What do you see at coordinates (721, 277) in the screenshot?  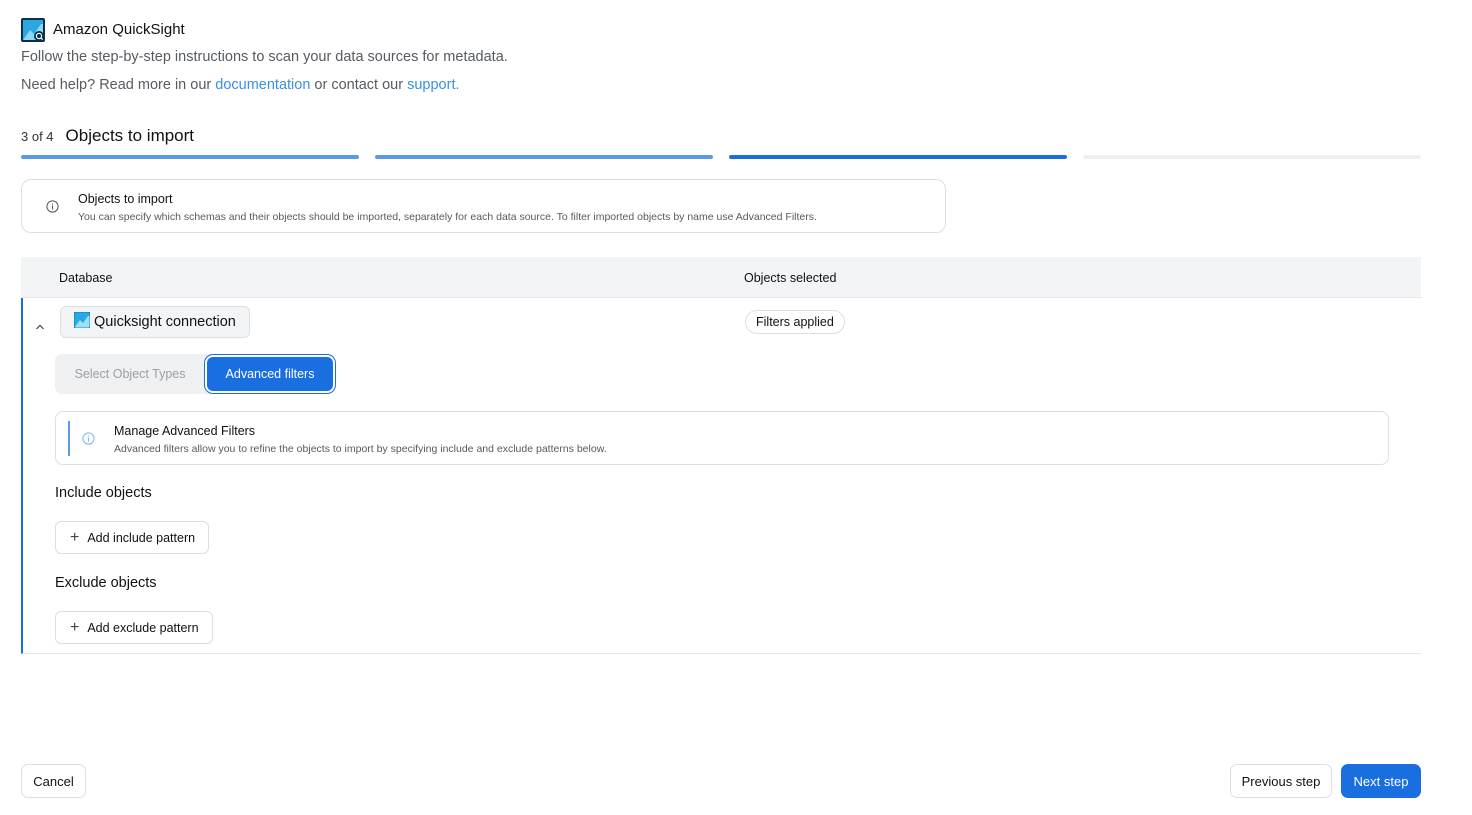 I see `table-header: Database Objects selected` at bounding box center [721, 277].